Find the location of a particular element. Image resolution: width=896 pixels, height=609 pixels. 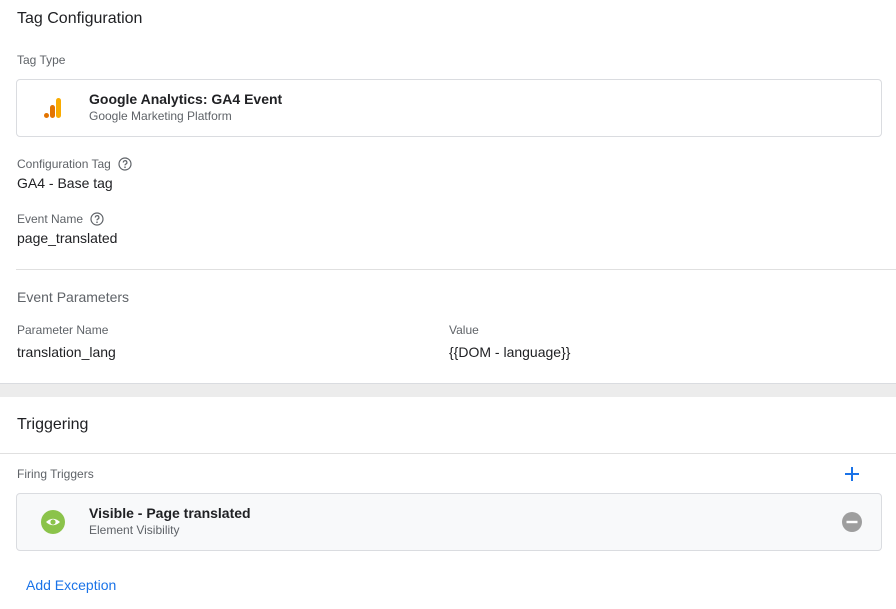

google-analytics-icon is located at coordinates (54, 108).